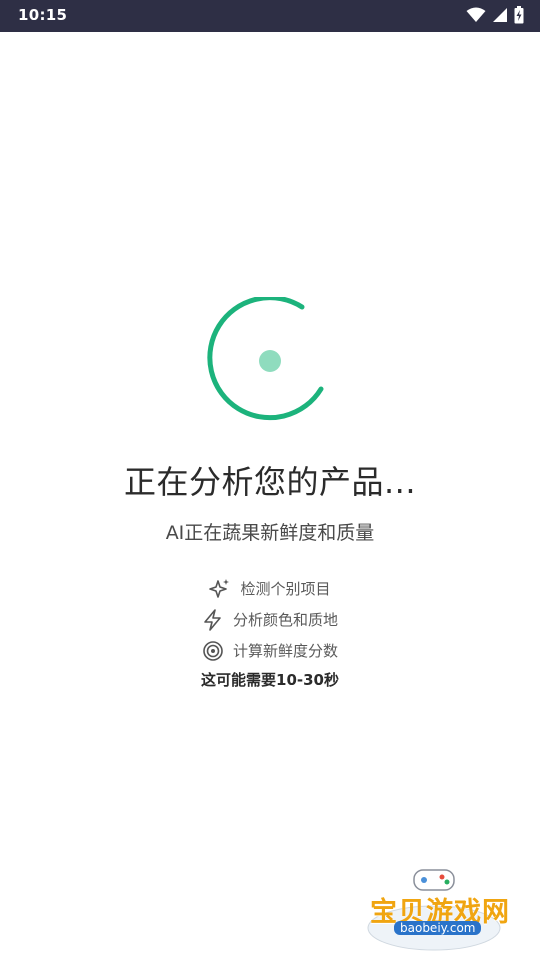  What do you see at coordinates (270, 680) in the screenshot?
I see `duration-note: 这可能需要10-30秒` at bounding box center [270, 680].